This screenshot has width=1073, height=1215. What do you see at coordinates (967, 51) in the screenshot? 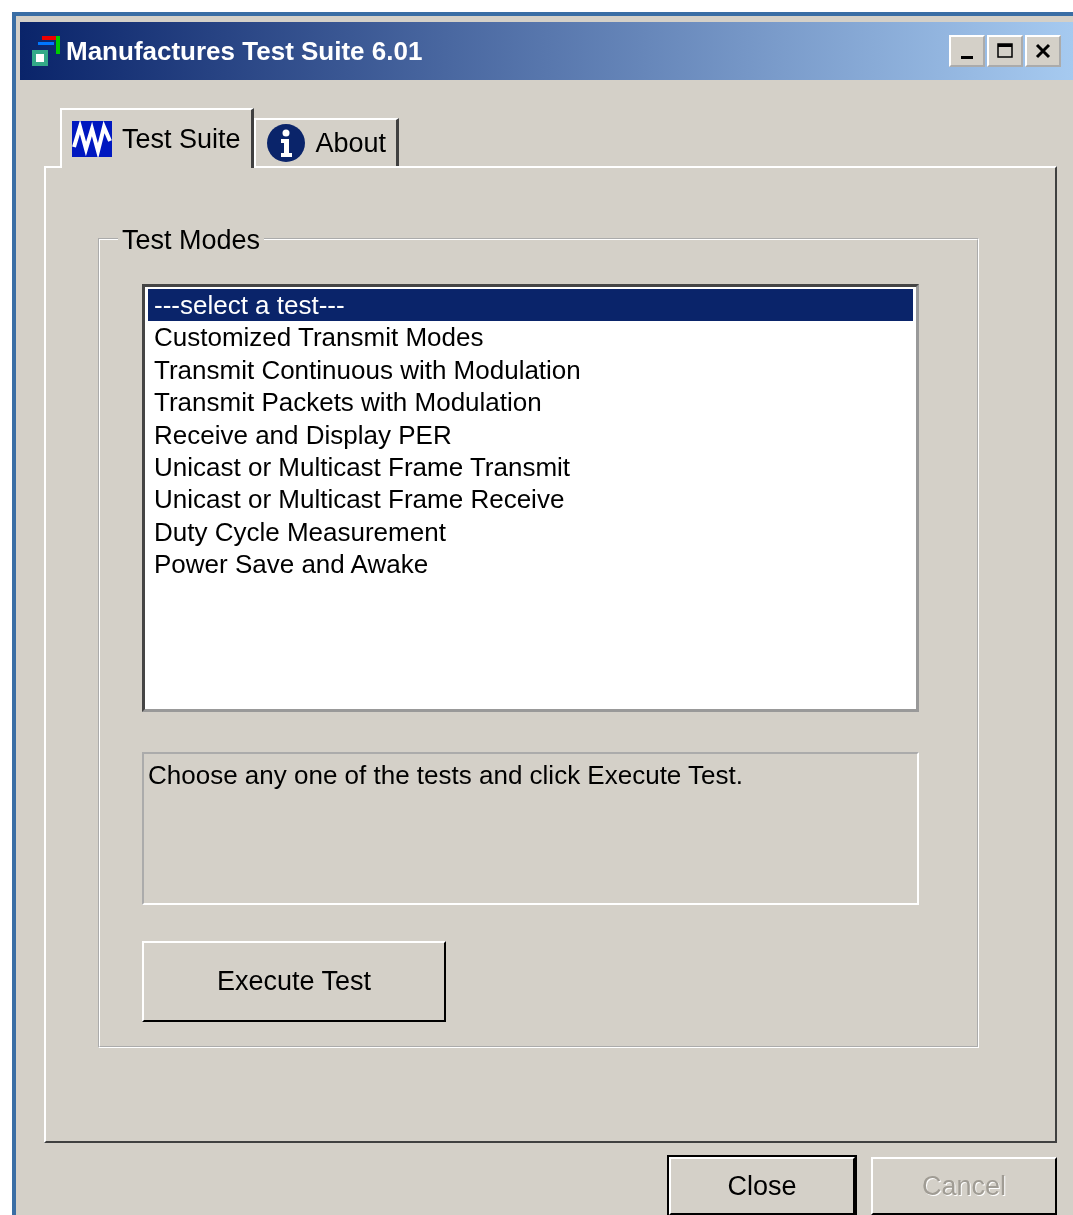
I see `minimize-button` at bounding box center [967, 51].